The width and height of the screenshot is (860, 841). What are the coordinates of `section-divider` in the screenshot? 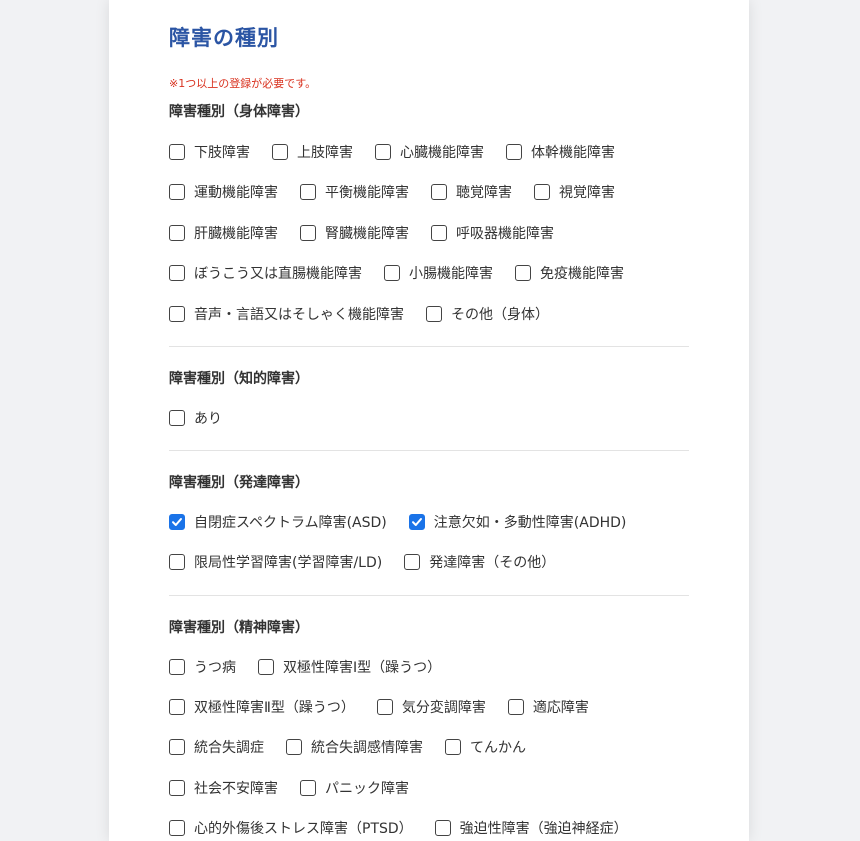 It's located at (429, 595).